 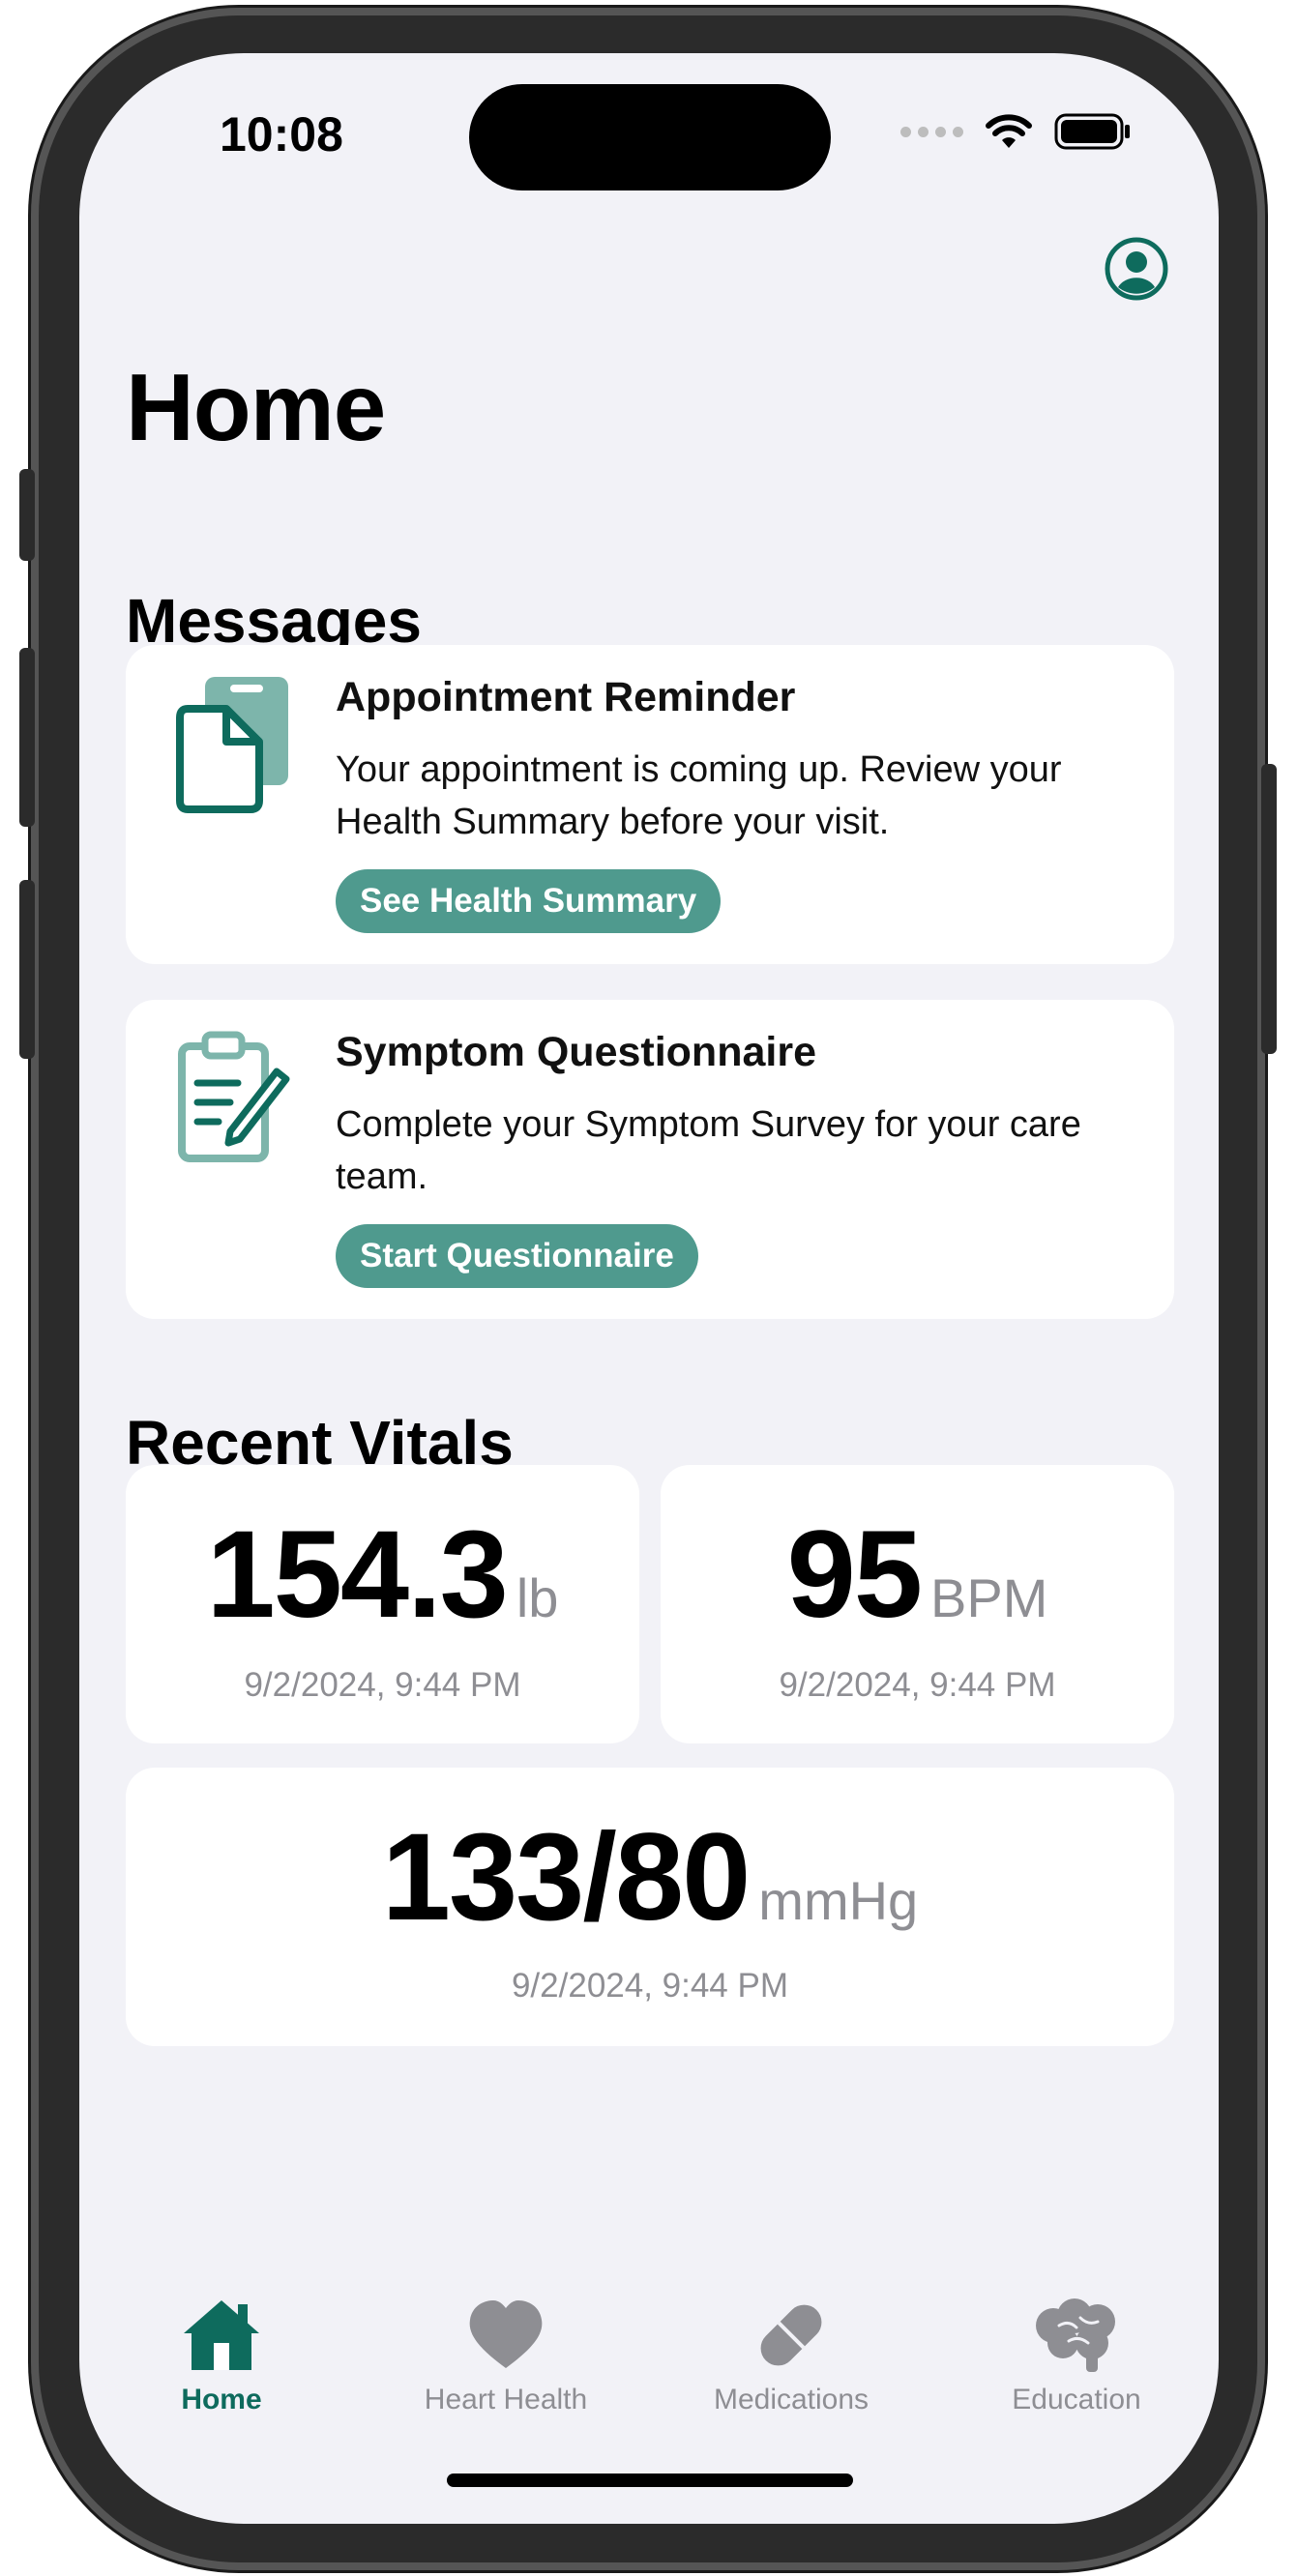 I want to click on account-circle-icon, so click(x=1136, y=269).